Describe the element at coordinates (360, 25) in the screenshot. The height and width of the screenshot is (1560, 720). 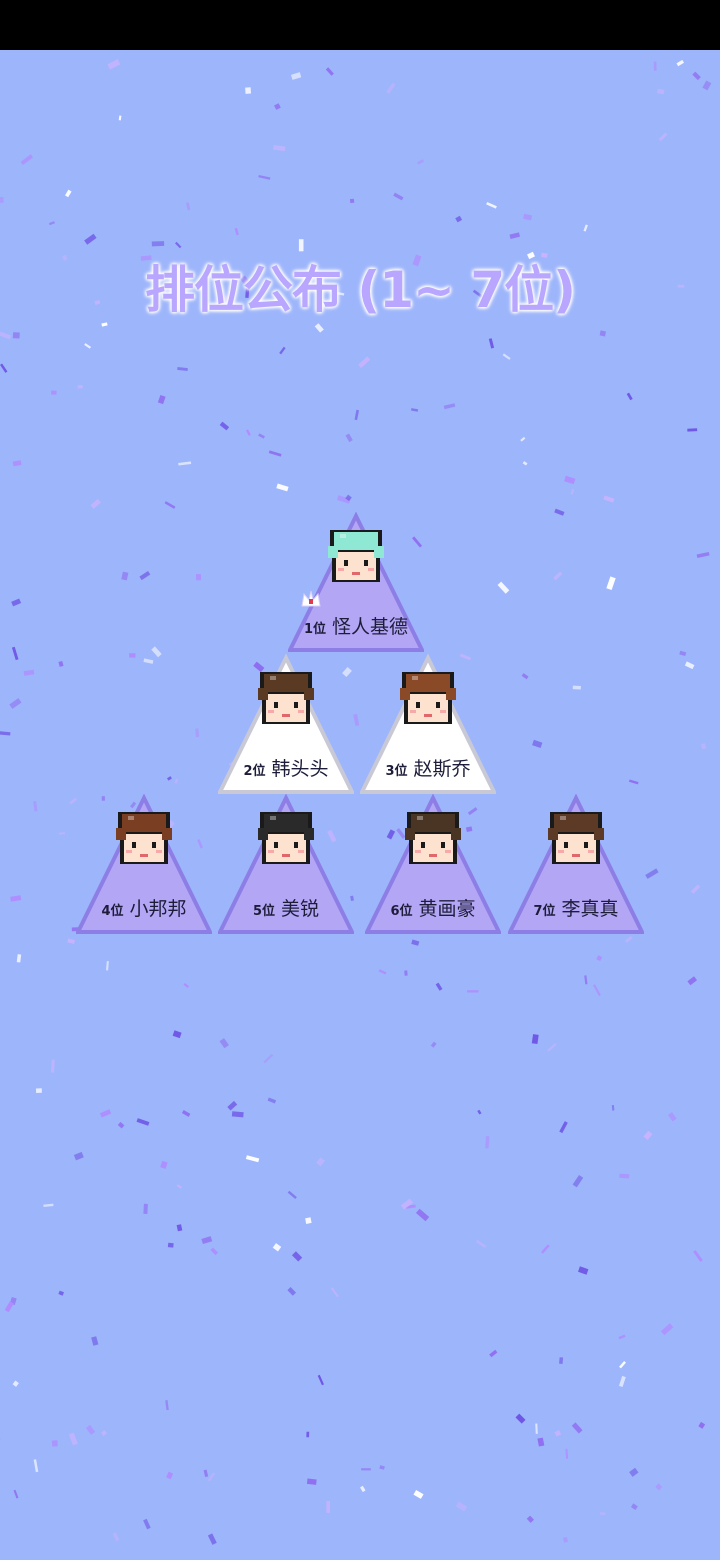
I see `status-bar` at that location.